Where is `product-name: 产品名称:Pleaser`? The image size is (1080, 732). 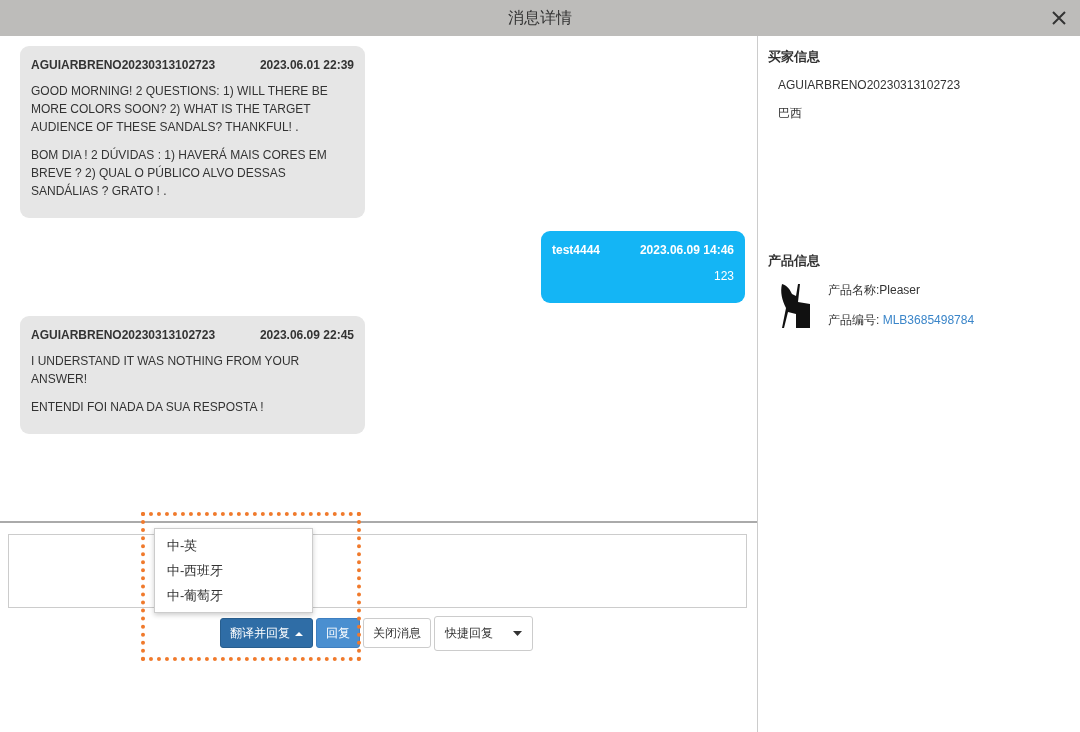 product-name: 产品名称:Pleaser is located at coordinates (875, 290).